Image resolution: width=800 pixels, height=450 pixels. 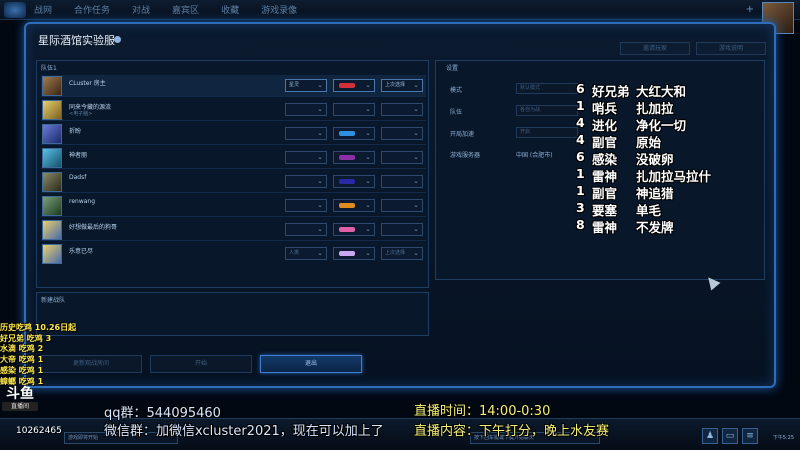 What do you see at coordinates (233, 86) in the screenshot?
I see `player-row: CLuster 房主 星灵 ⌄ ⌄ 上次选择 ⌄` at bounding box center [233, 86].